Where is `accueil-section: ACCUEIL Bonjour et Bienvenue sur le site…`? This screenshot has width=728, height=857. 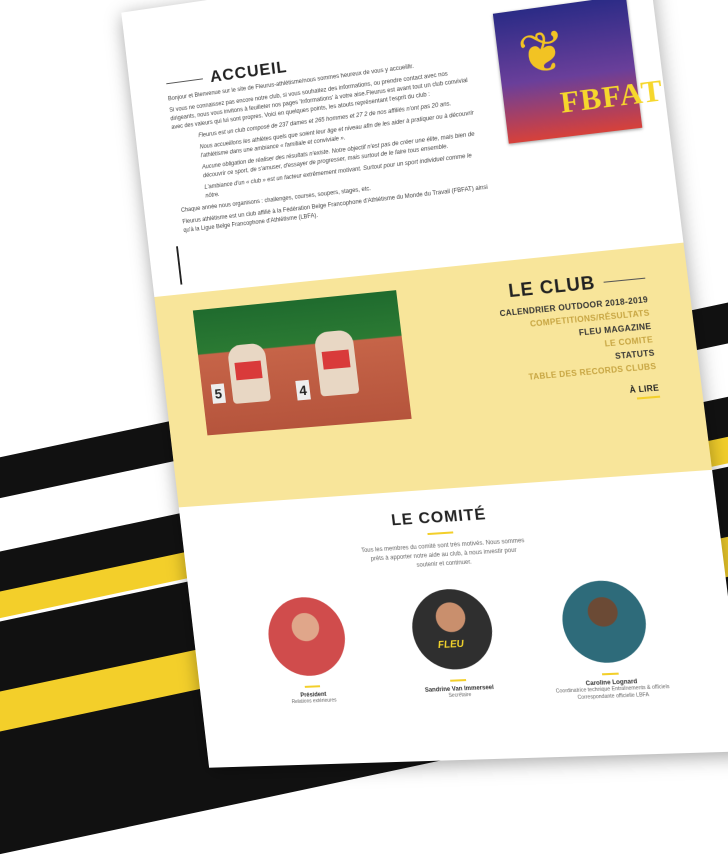 accueil-section: ACCUEIL Bonjour et Bienvenue sur le site… is located at coordinates (328, 135).